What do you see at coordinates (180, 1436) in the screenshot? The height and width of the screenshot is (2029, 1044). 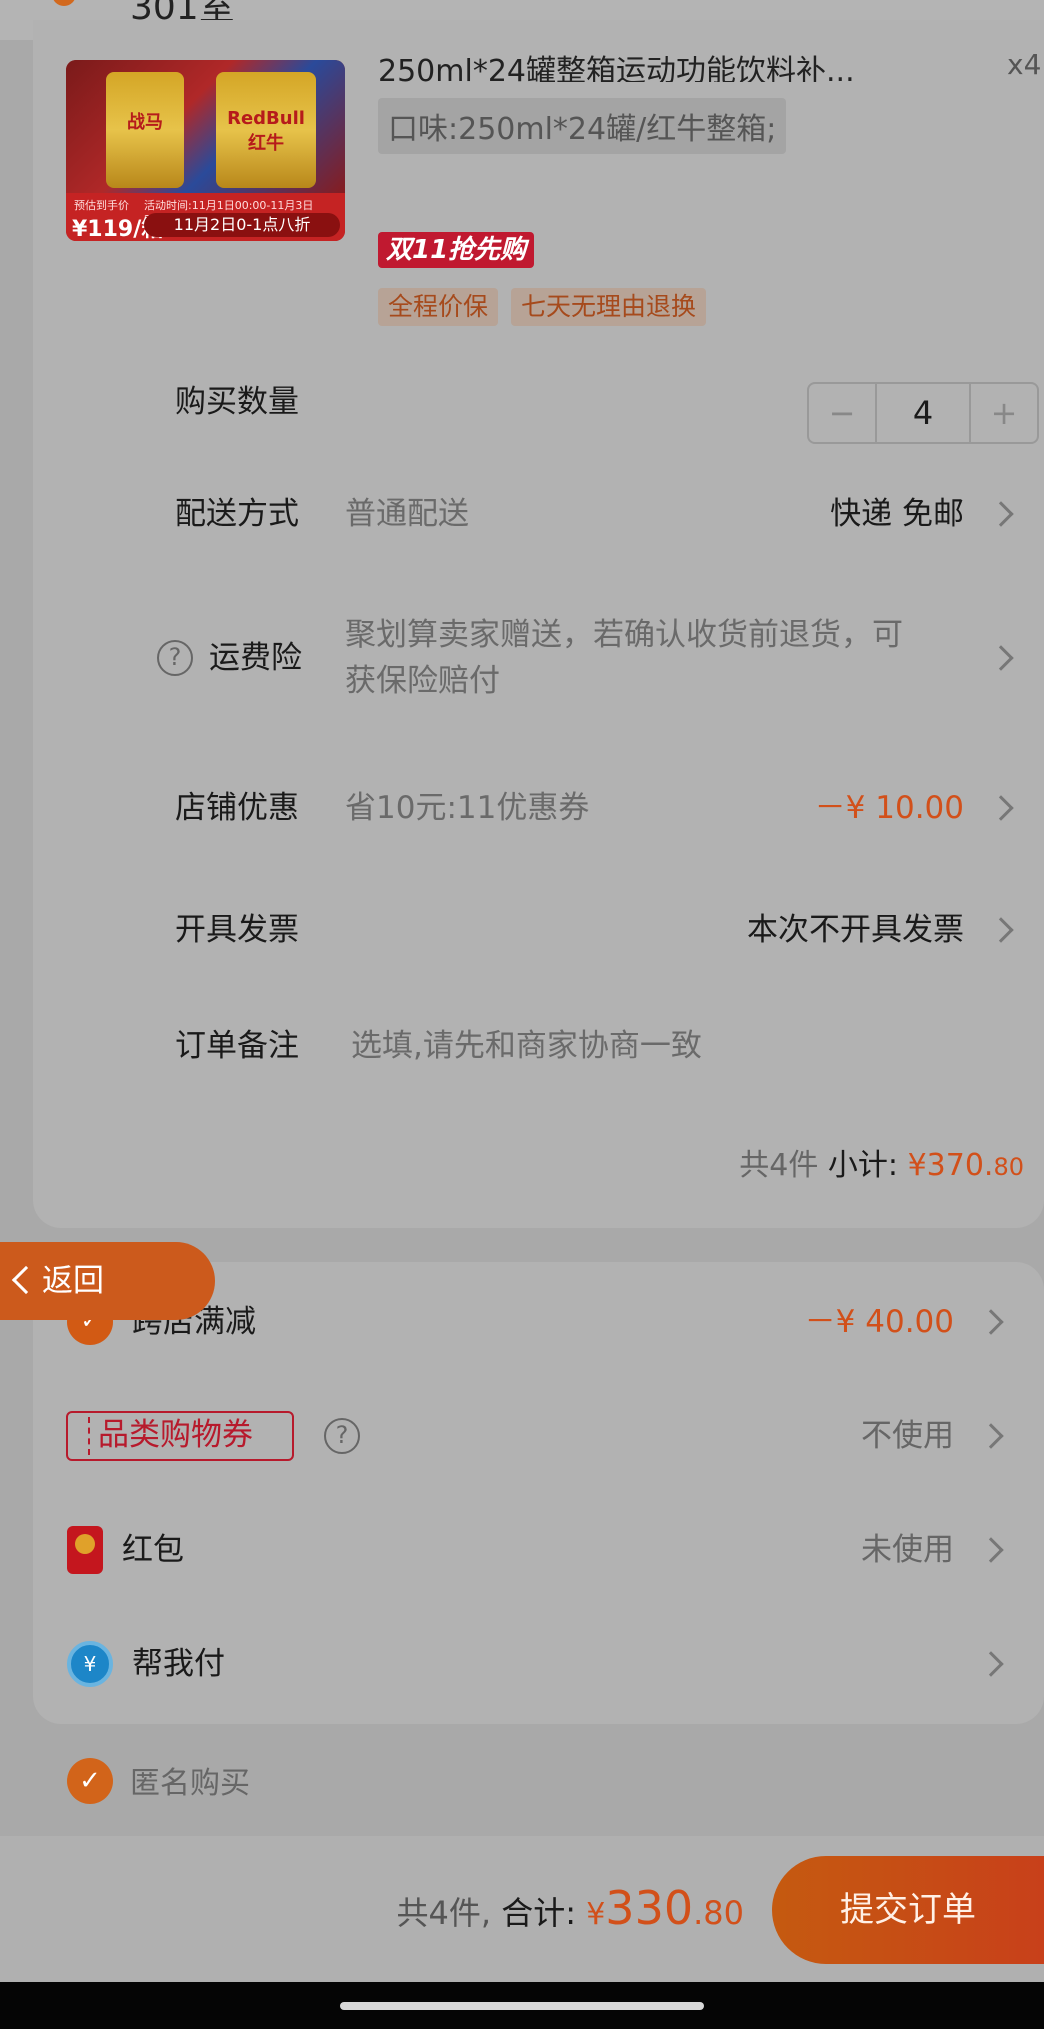 I see `category-coupon-label: 品类购物券` at bounding box center [180, 1436].